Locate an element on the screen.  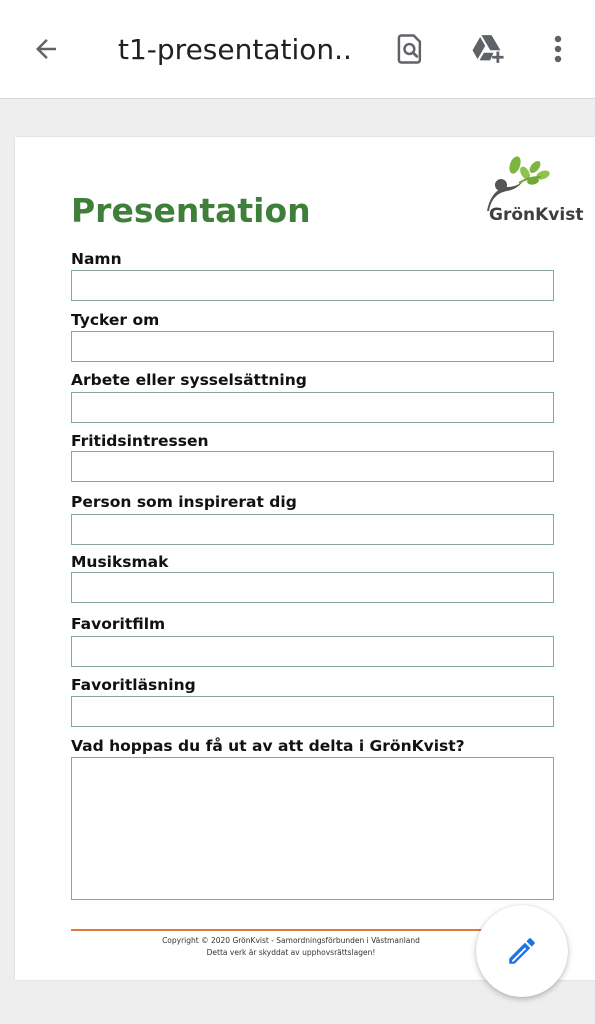
edit-pencil-icon is located at coordinates (522, 951).